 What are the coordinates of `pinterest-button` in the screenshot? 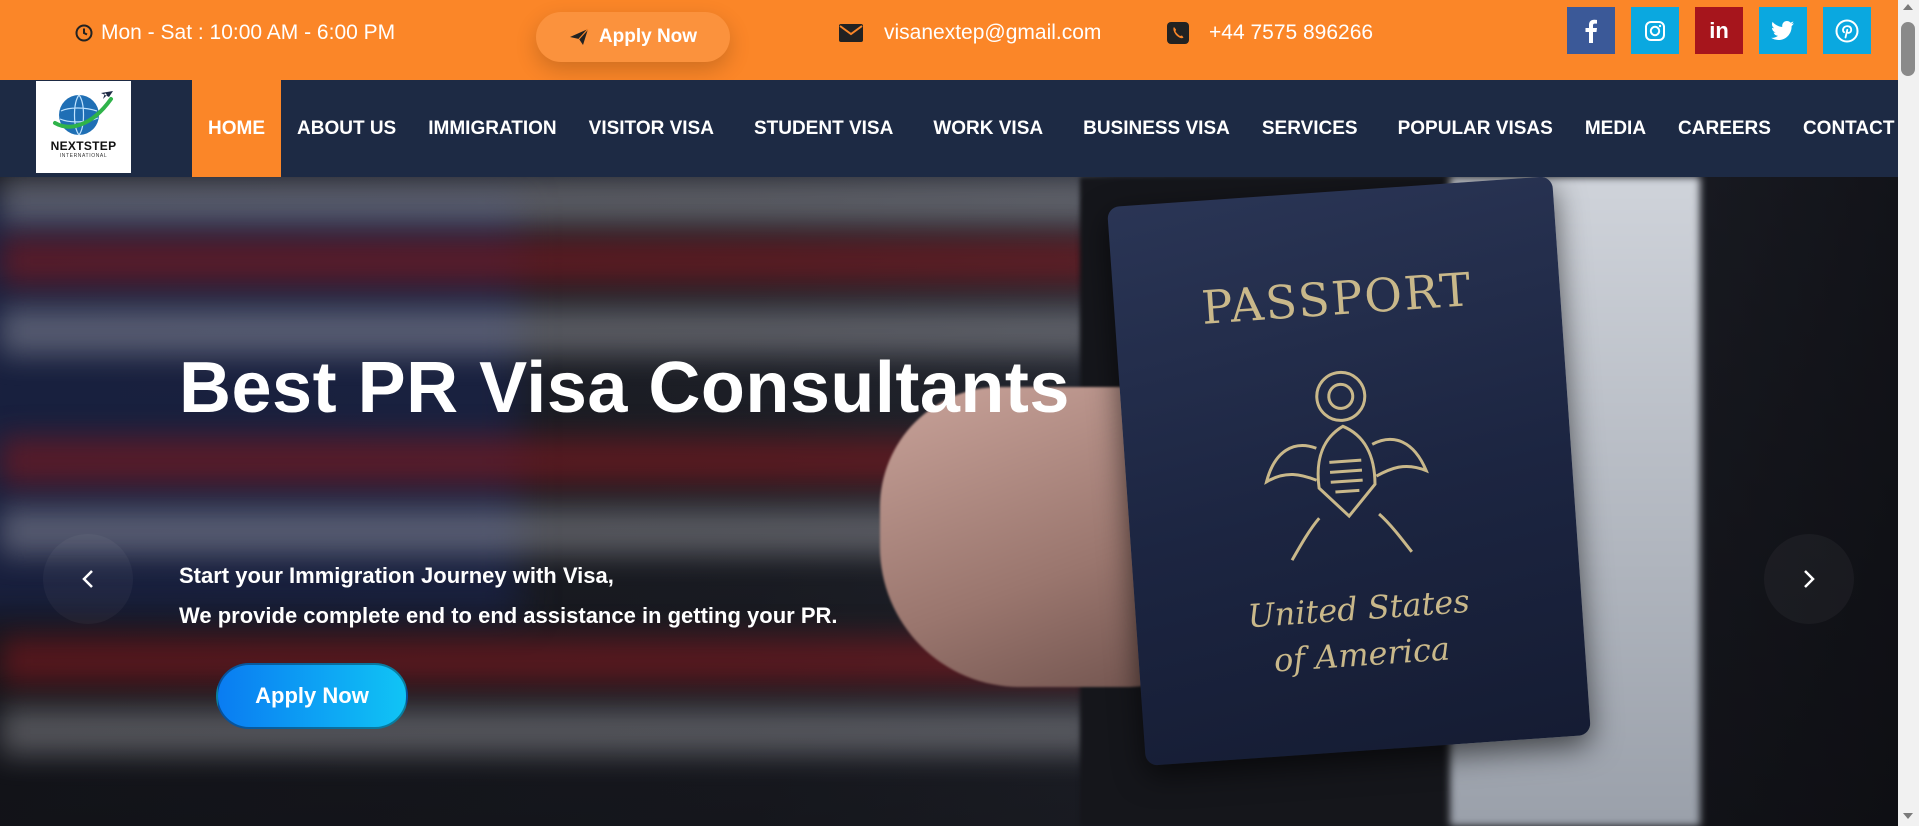 It's located at (1847, 30).